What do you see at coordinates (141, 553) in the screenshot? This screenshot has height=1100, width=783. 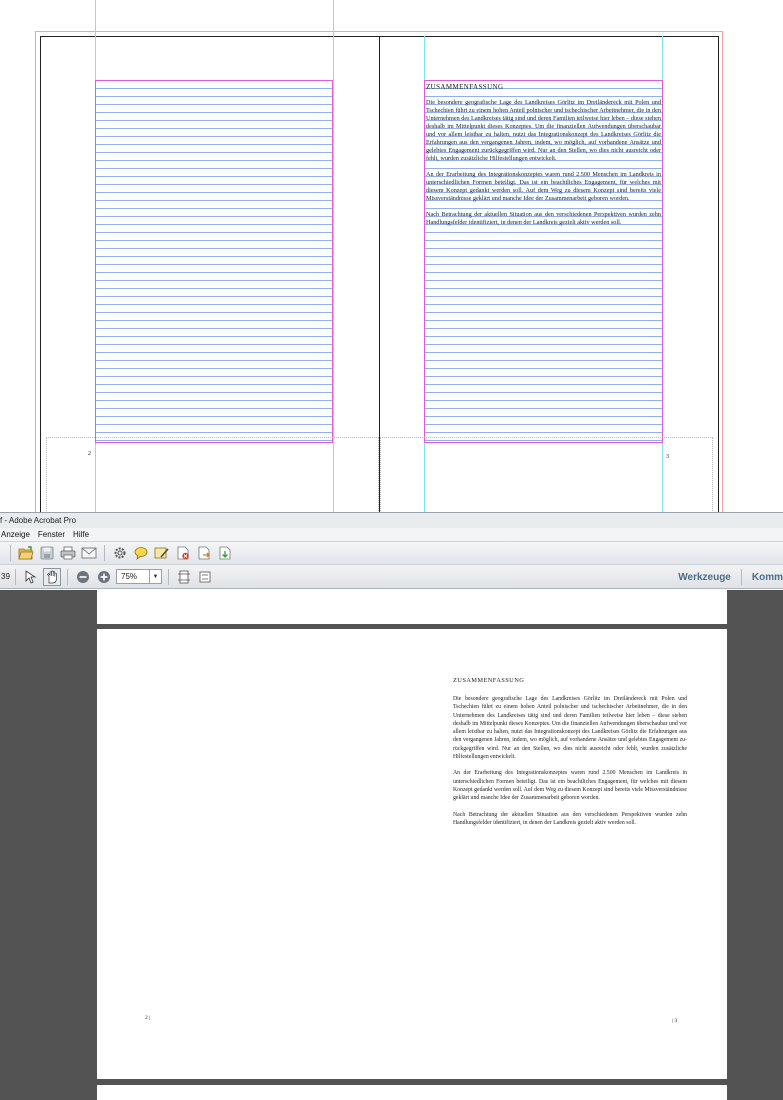 I see `comment-icon` at bounding box center [141, 553].